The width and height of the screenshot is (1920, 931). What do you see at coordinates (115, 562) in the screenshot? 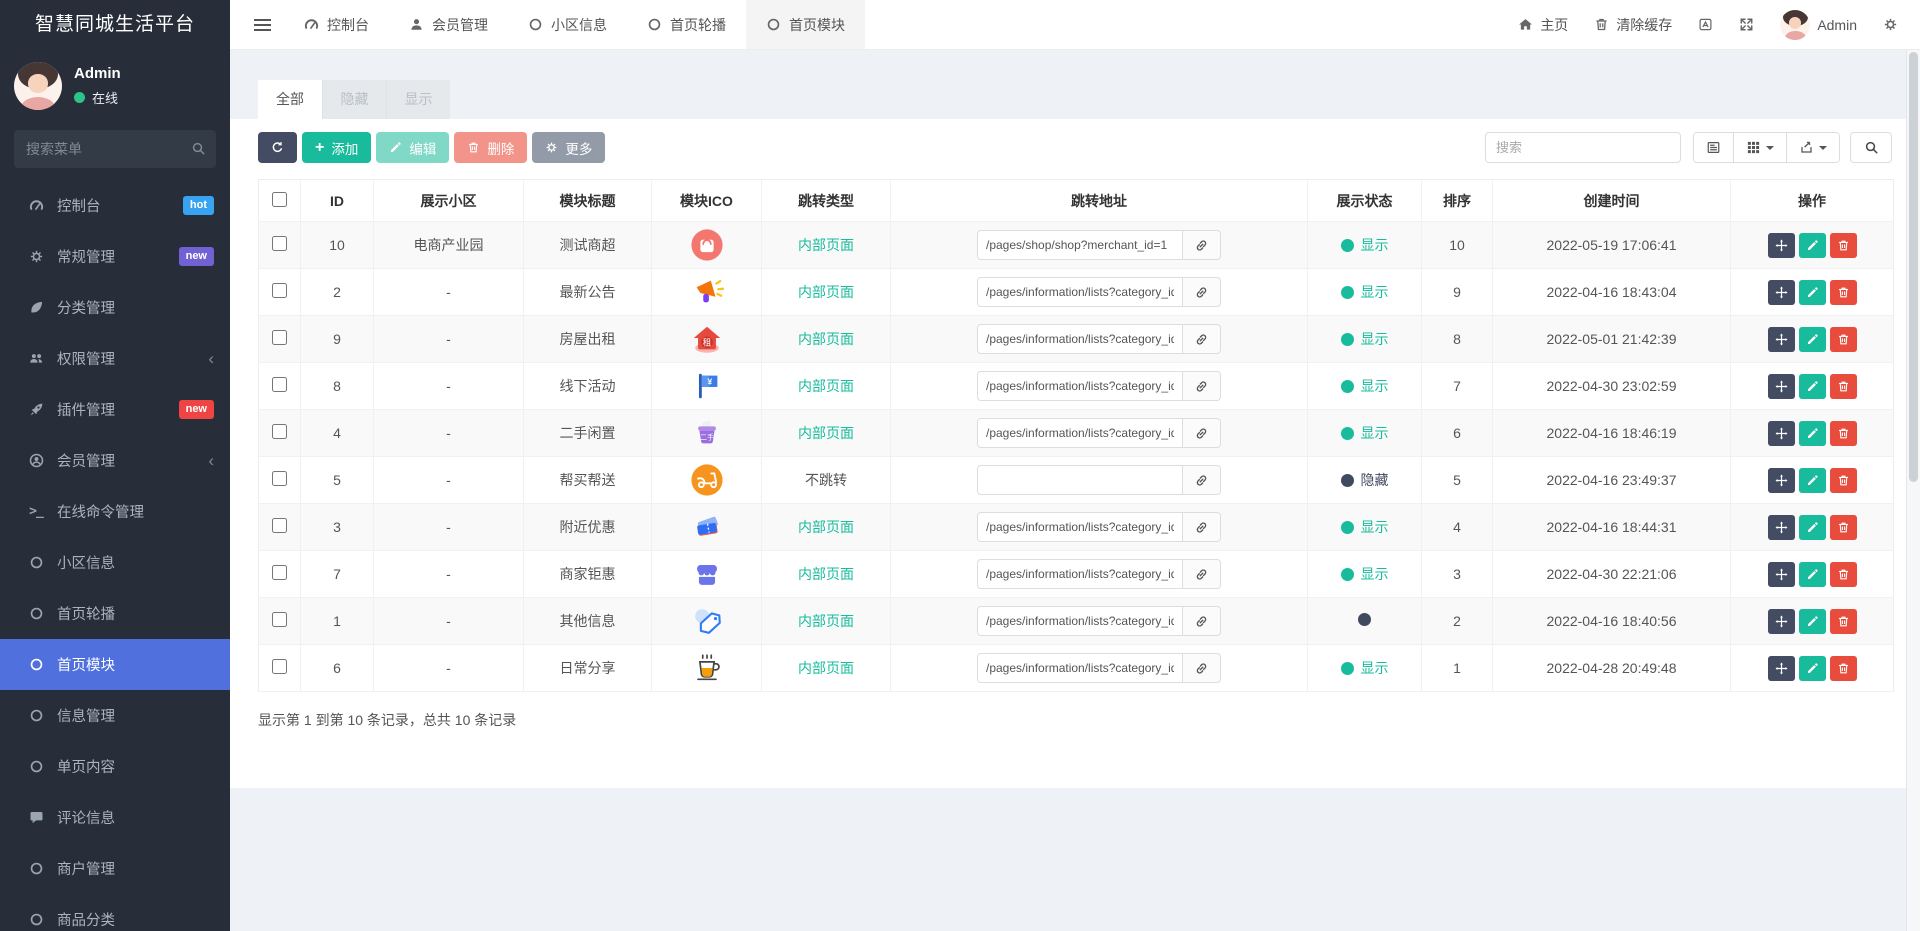
I see `sidebar-item-小区信息: 小区信息` at bounding box center [115, 562].